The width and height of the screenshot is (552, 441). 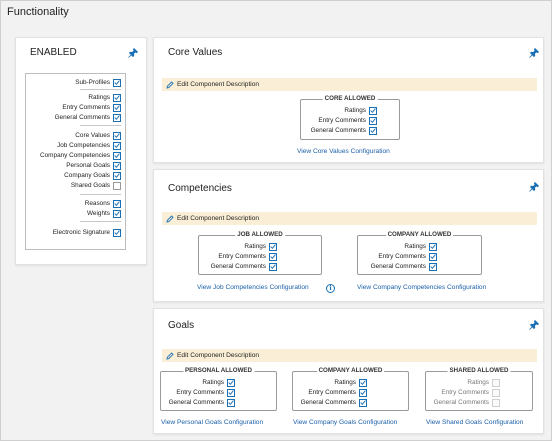 I want to click on enabled-item-ratings: Ratings, so click(x=104, y=97).